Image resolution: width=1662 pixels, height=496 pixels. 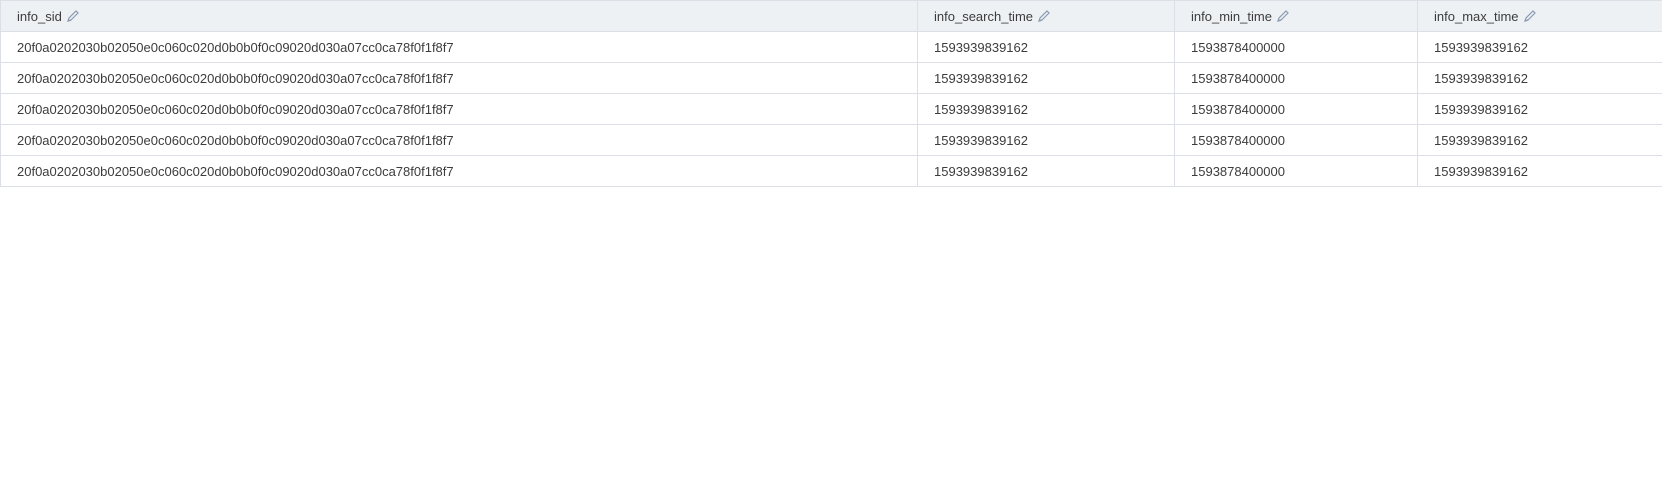 I want to click on column-header-label: info_search_time, so click(x=983, y=16).